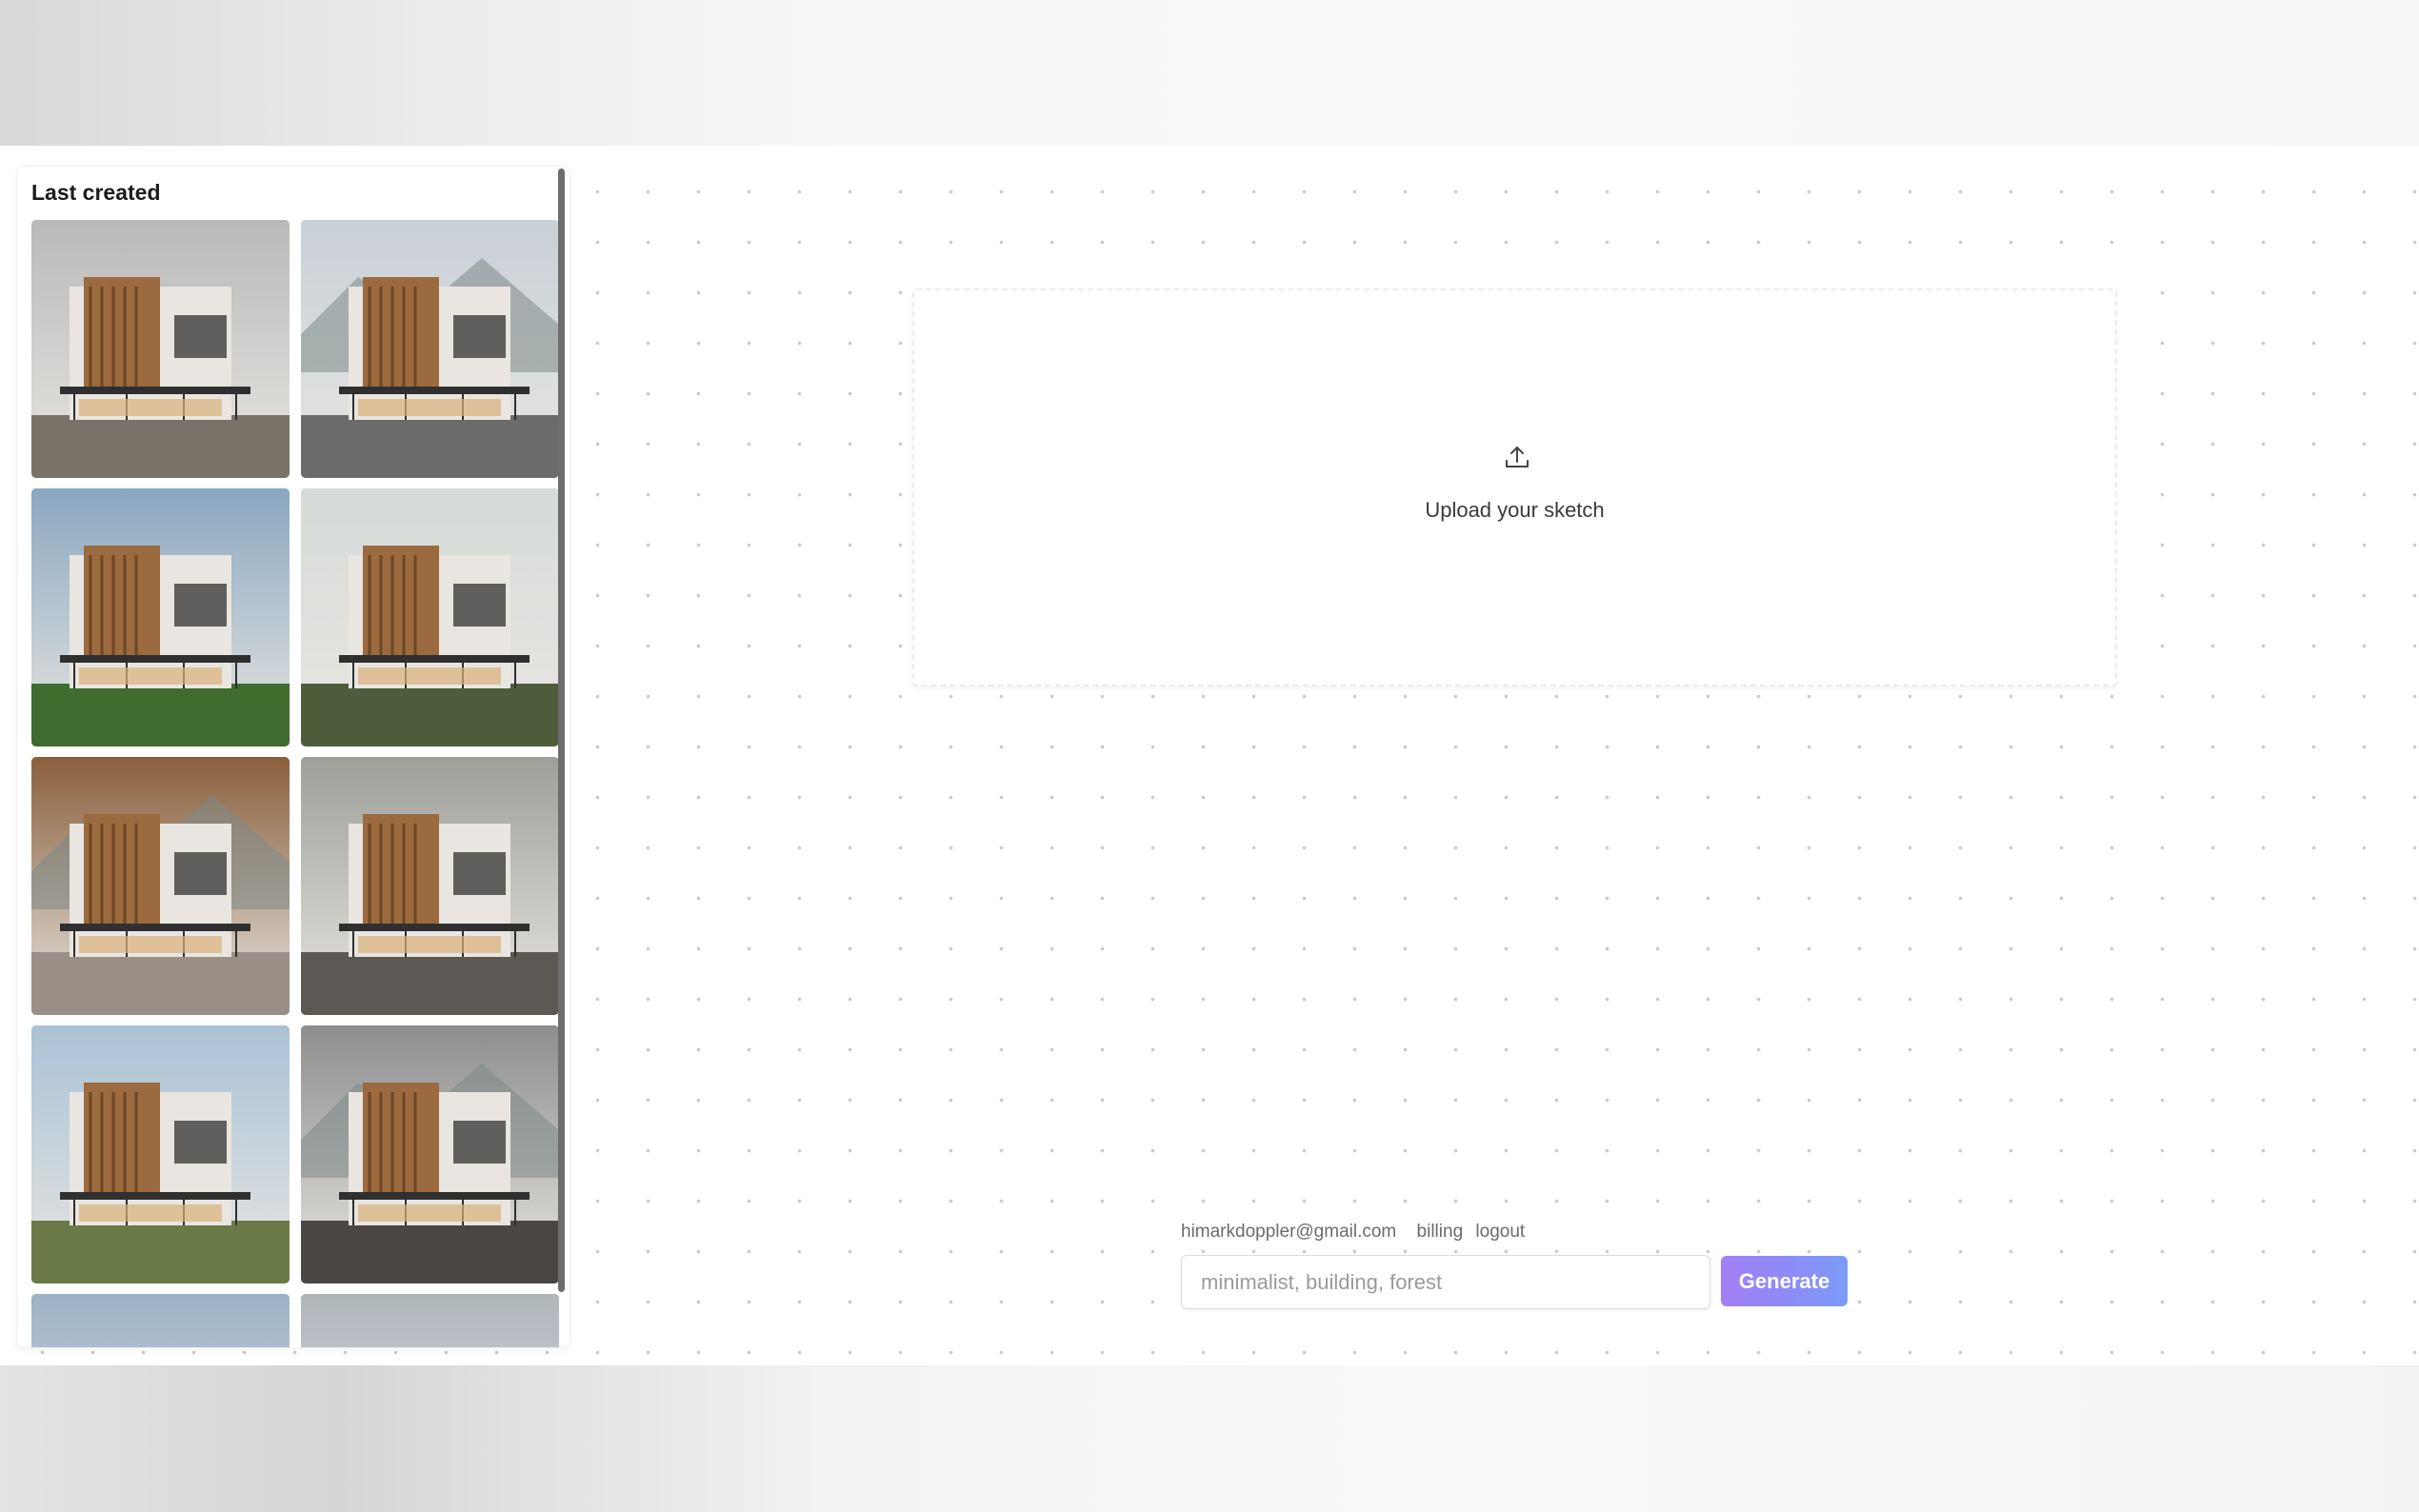 This screenshot has width=2419, height=1512. Describe the element at coordinates (1209, 73) in the screenshot. I see `background-blur-top` at that location.